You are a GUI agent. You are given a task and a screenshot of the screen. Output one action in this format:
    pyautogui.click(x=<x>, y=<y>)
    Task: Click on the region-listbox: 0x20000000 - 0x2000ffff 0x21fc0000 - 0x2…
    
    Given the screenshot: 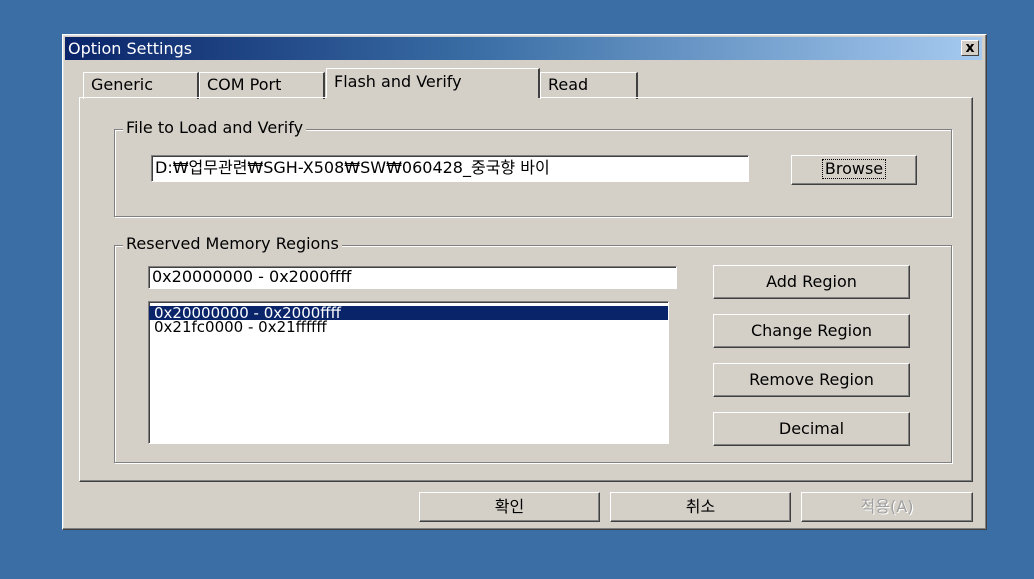 What is the action you would take?
    pyautogui.click(x=408, y=372)
    